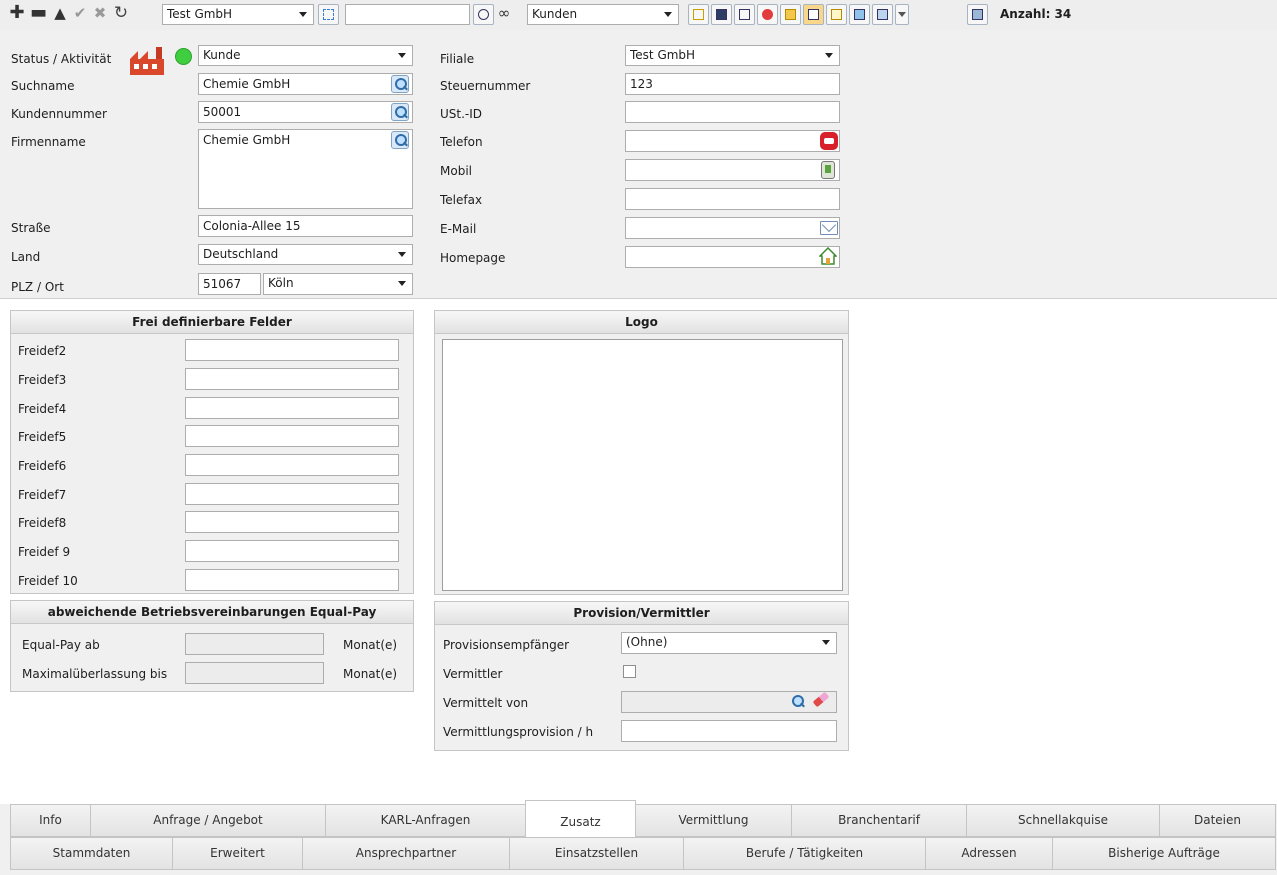  Describe the element at coordinates (828, 256) in the screenshot. I see `home-icon` at that location.